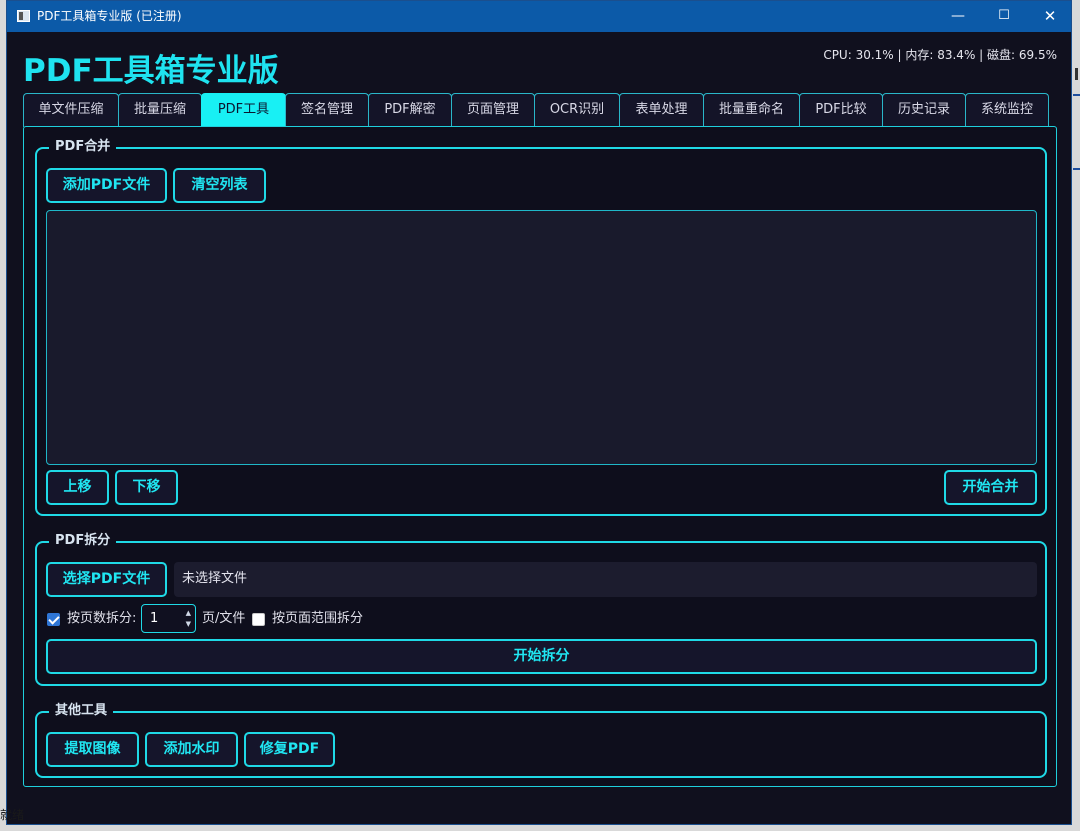  What do you see at coordinates (168, 618) in the screenshot?
I see `pages-per-file-spinbox: 1 ▲ ▼` at bounding box center [168, 618].